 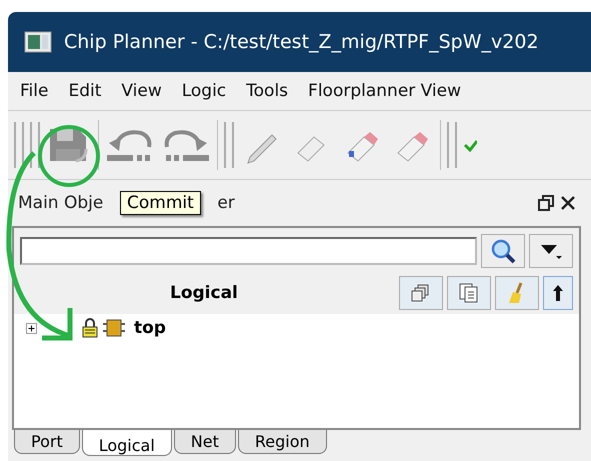 What do you see at coordinates (282, 442) in the screenshot?
I see `tab: Region` at bounding box center [282, 442].